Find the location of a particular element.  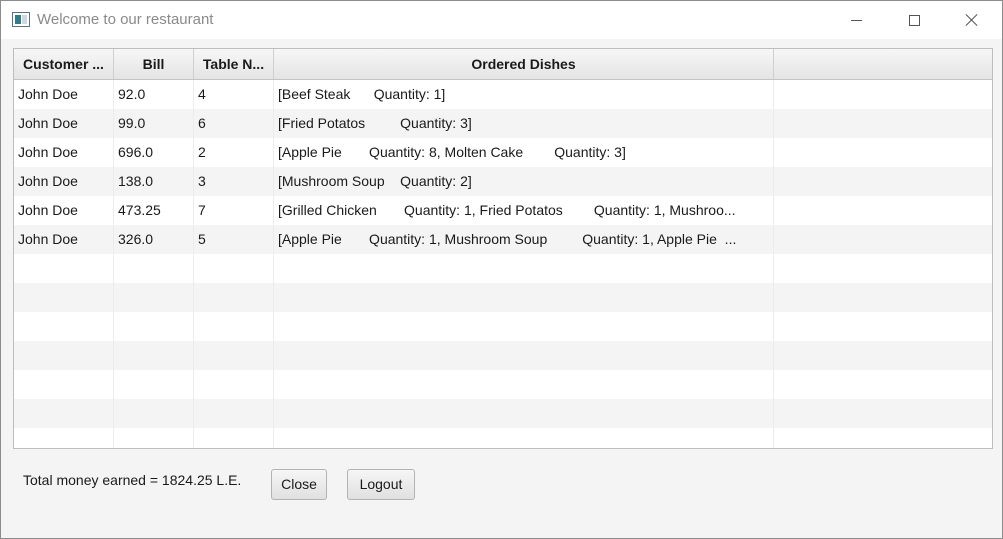

column-header-filler is located at coordinates (883, 64).